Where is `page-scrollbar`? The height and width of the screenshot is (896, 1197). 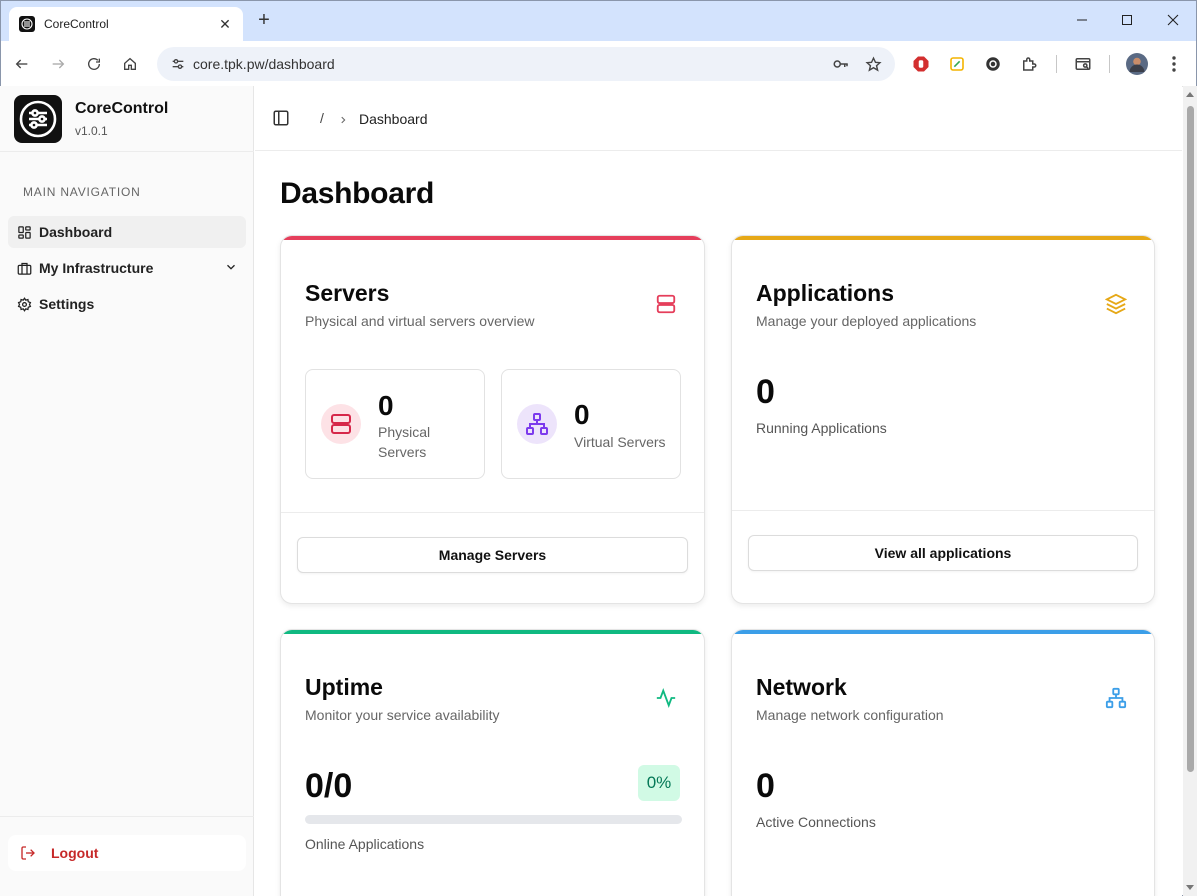 page-scrollbar is located at coordinates (1190, 491).